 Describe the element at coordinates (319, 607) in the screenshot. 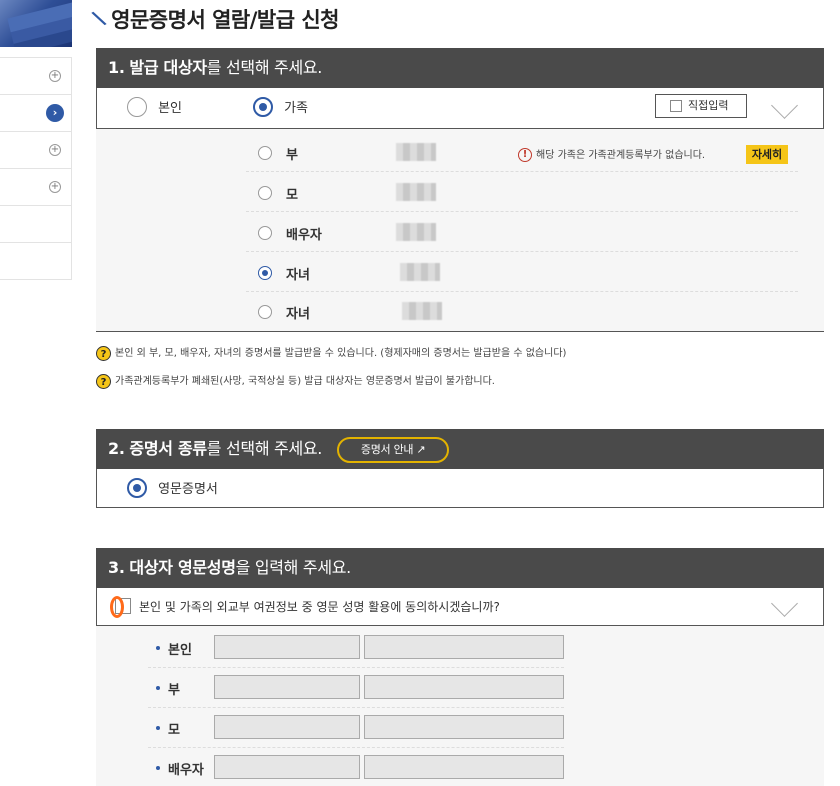

I see `agree-label: 본인 및 가족의 외교부 여권정보 중 영문 성명 활용에 동의하시겠습니까?` at that location.